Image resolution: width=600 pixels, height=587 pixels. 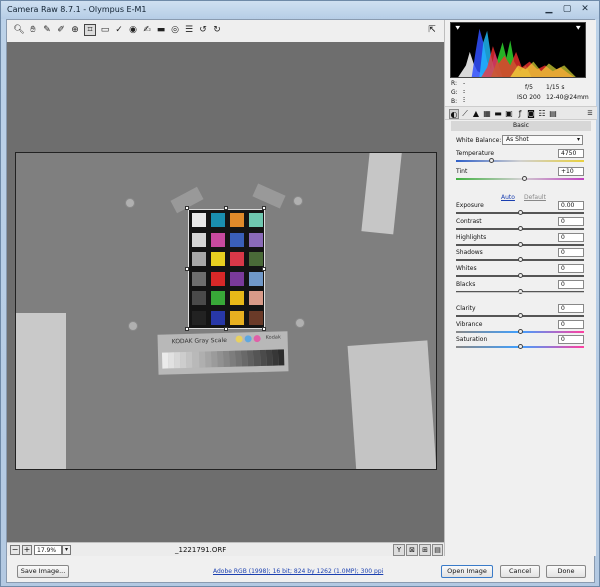 What do you see at coordinates (520, 571) in the screenshot?
I see `cancel-button: Cancel` at bounding box center [520, 571].